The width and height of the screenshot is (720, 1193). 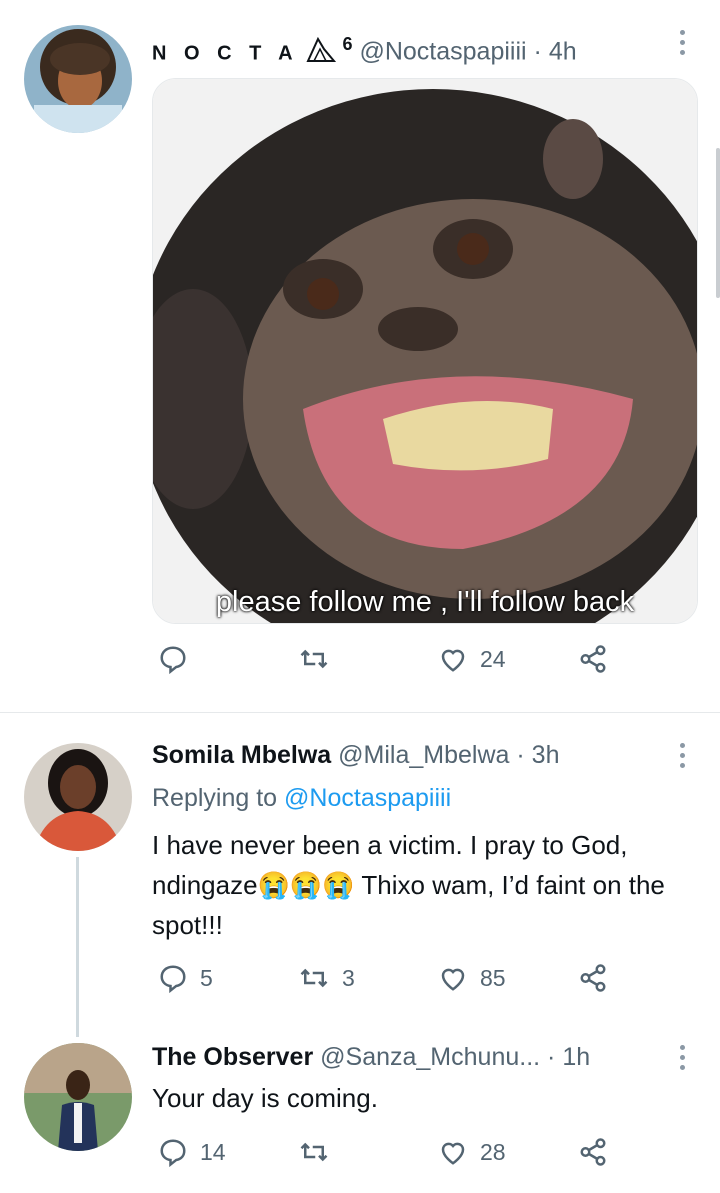 What do you see at coordinates (192, 1152) in the screenshot?
I see `reply-button: 14` at bounding box center [192, 1152].